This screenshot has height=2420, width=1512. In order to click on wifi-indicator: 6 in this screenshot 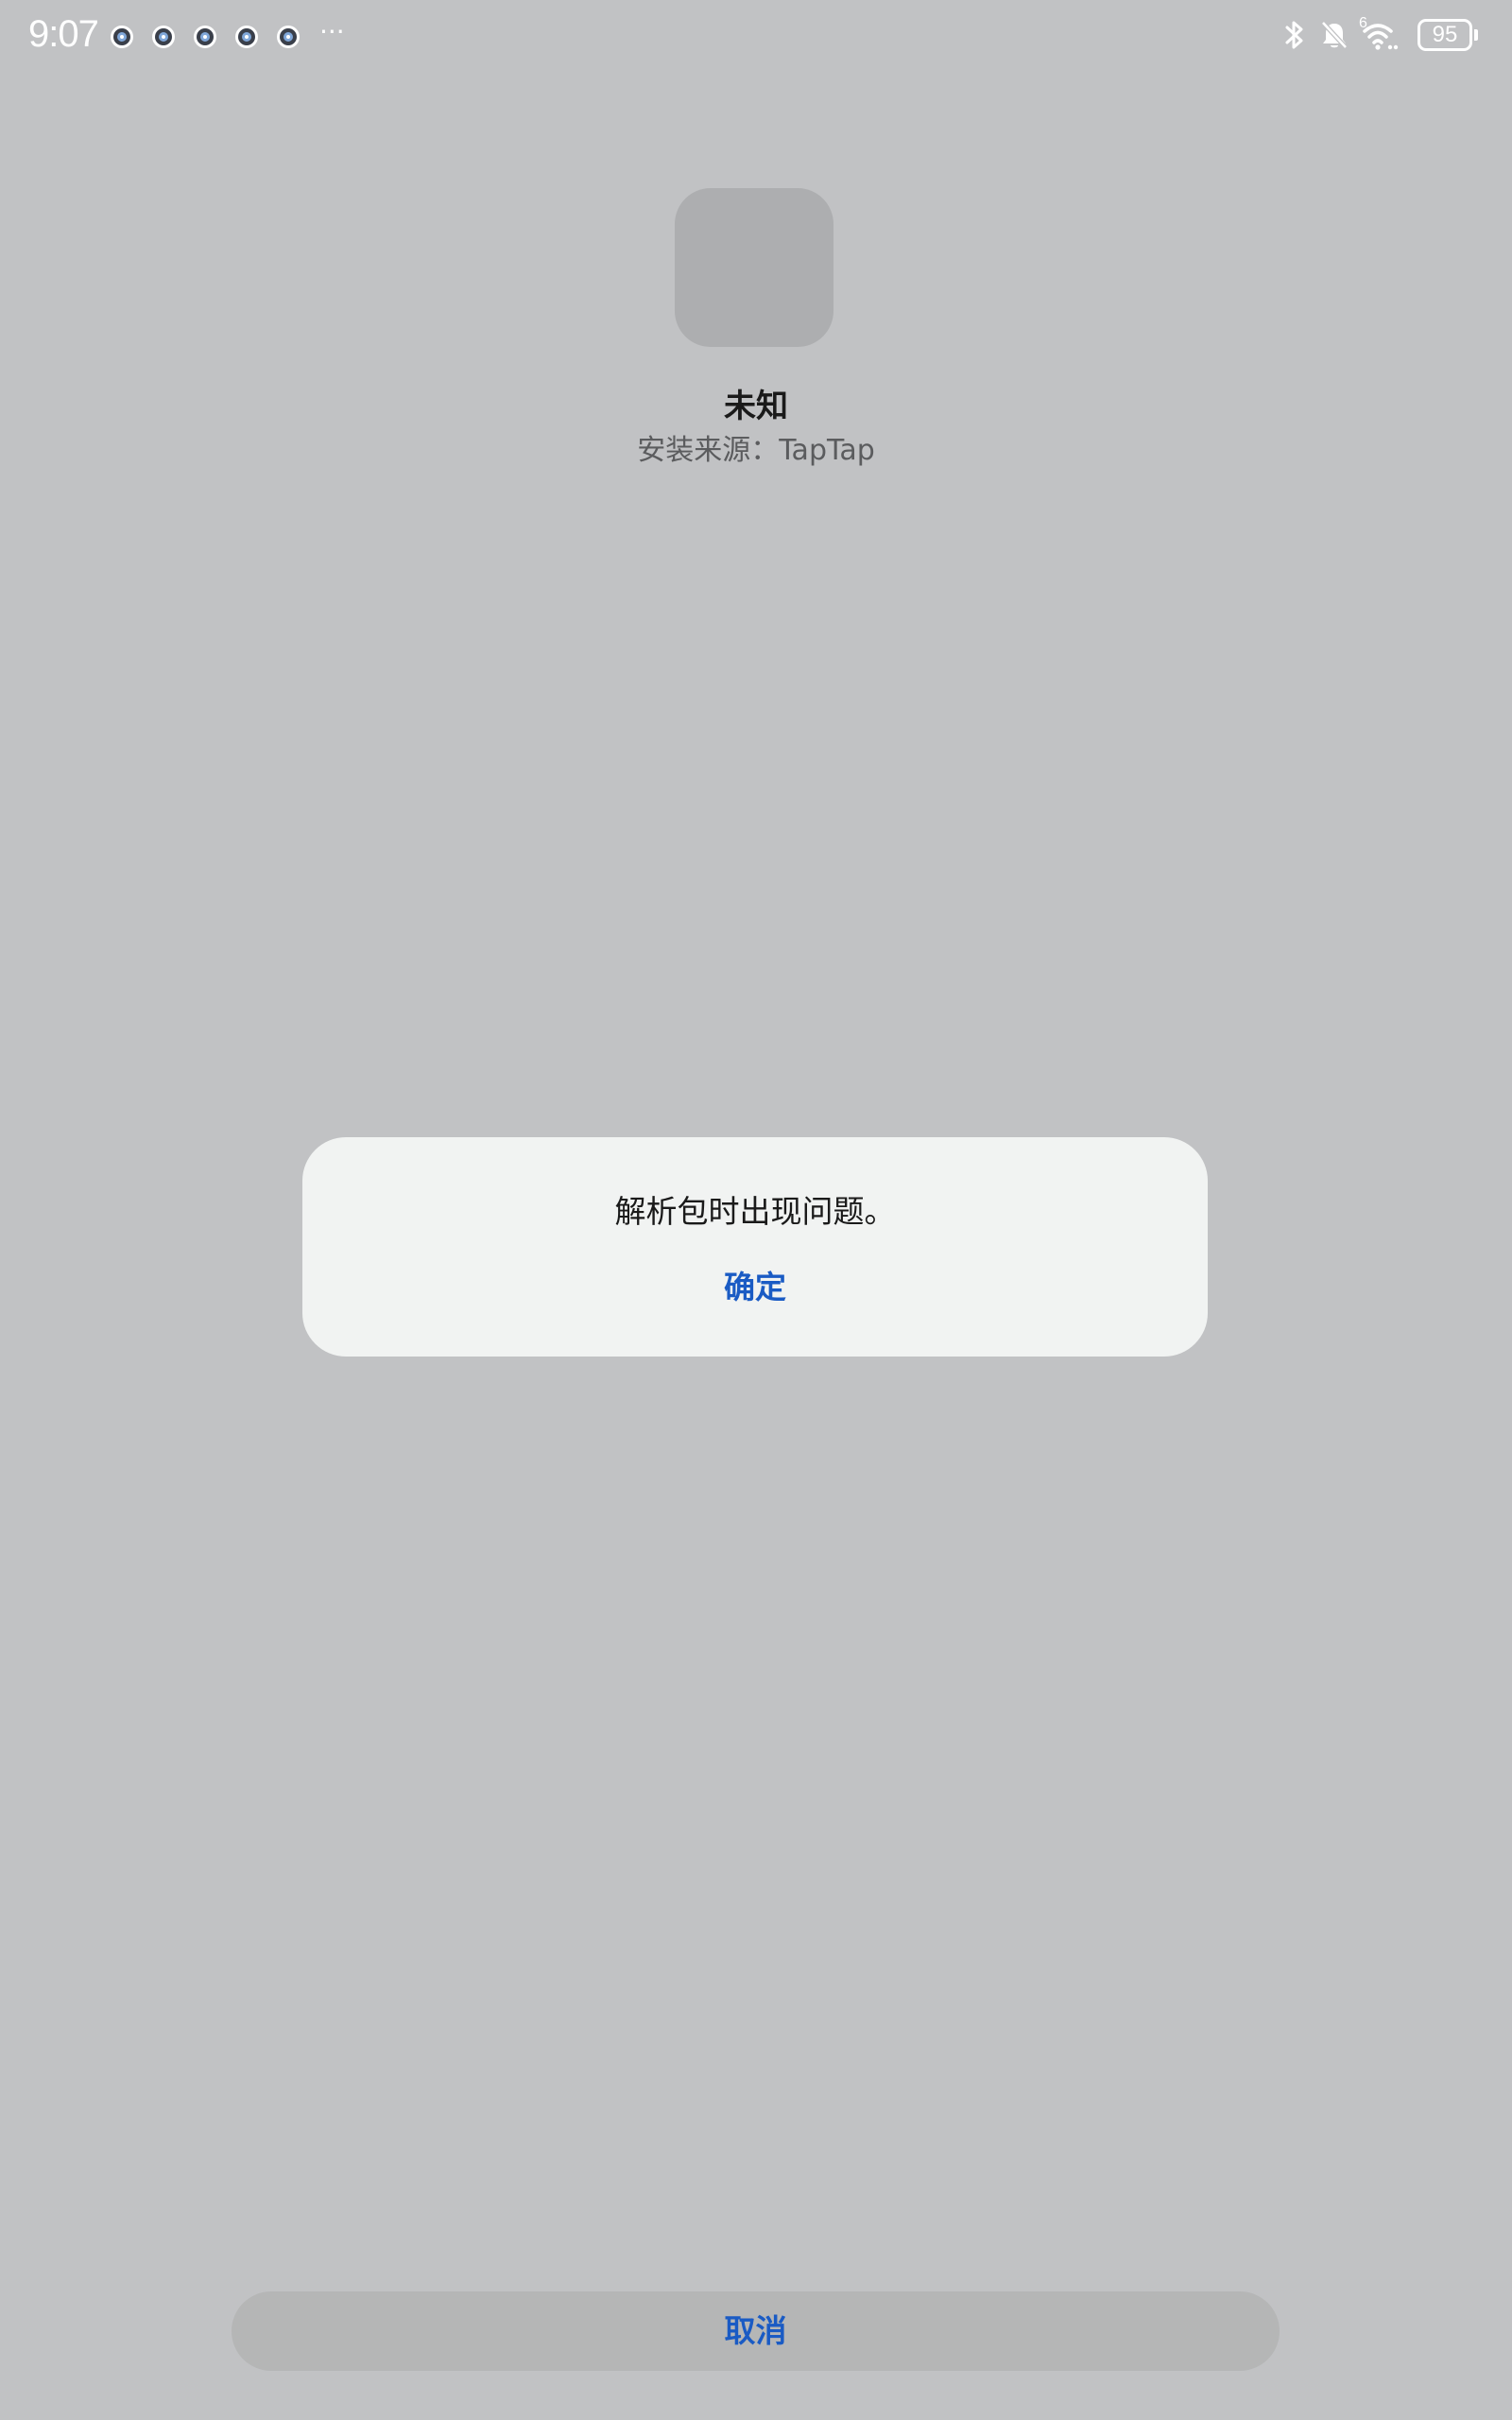, I will do `click(1379, 33)`.